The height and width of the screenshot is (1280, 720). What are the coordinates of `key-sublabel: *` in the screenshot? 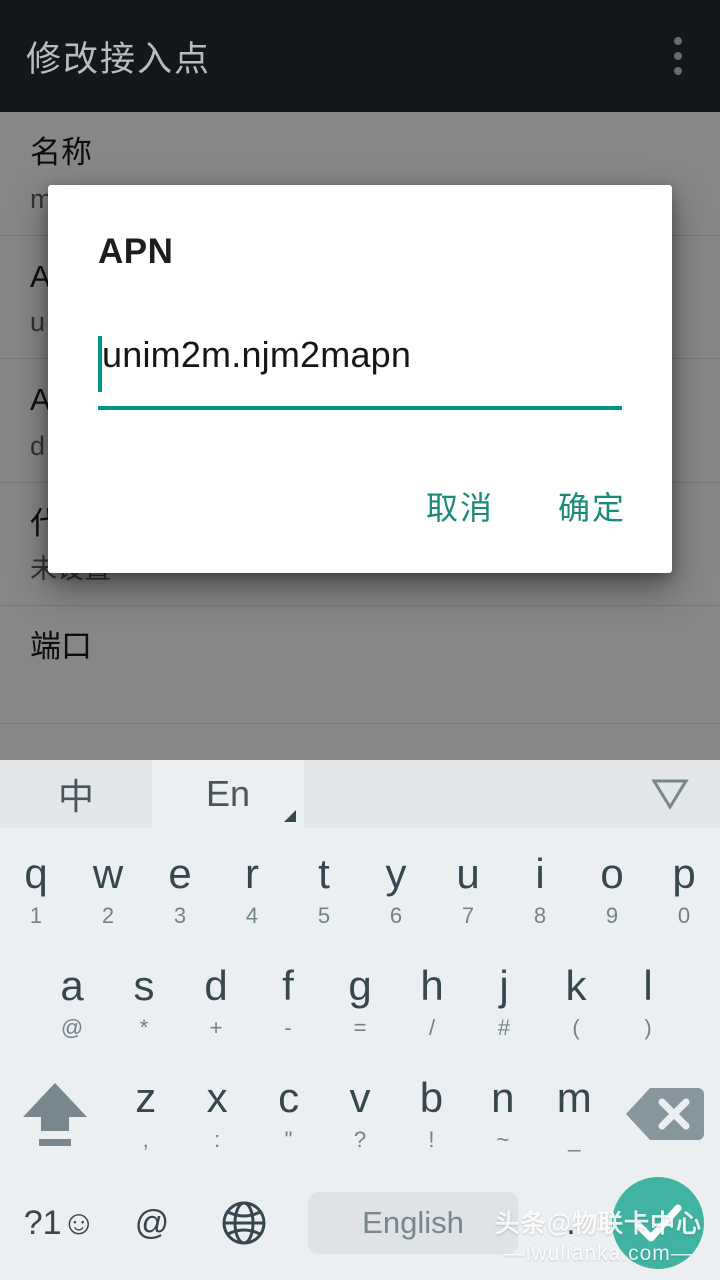 It's located at (144, 1027).